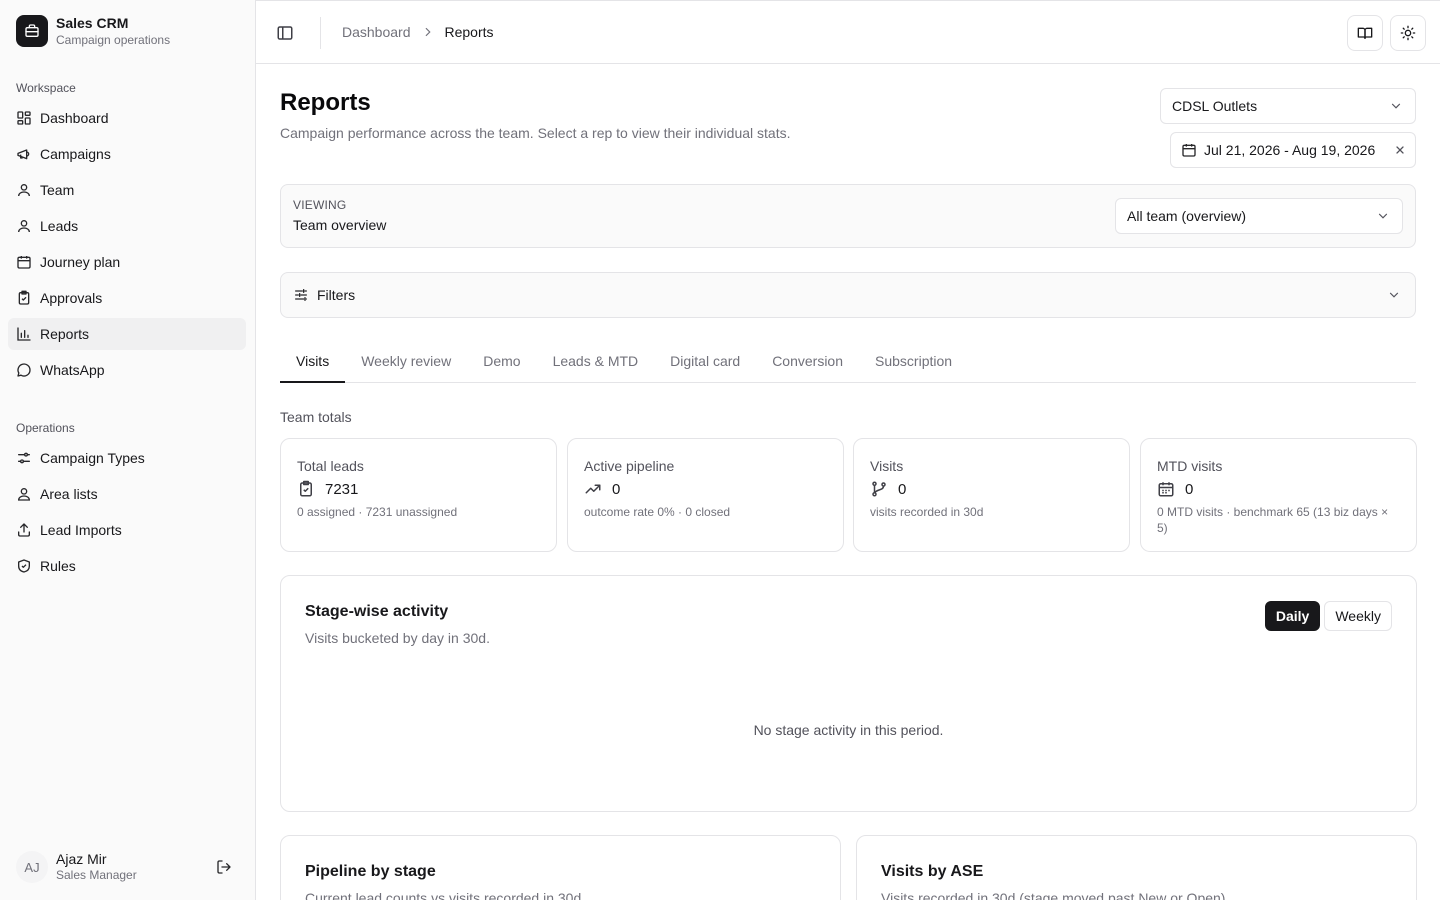 The image size is (1440, 900). I want to click on sidebar-item-label: Campaign Types, so click(92, 458).